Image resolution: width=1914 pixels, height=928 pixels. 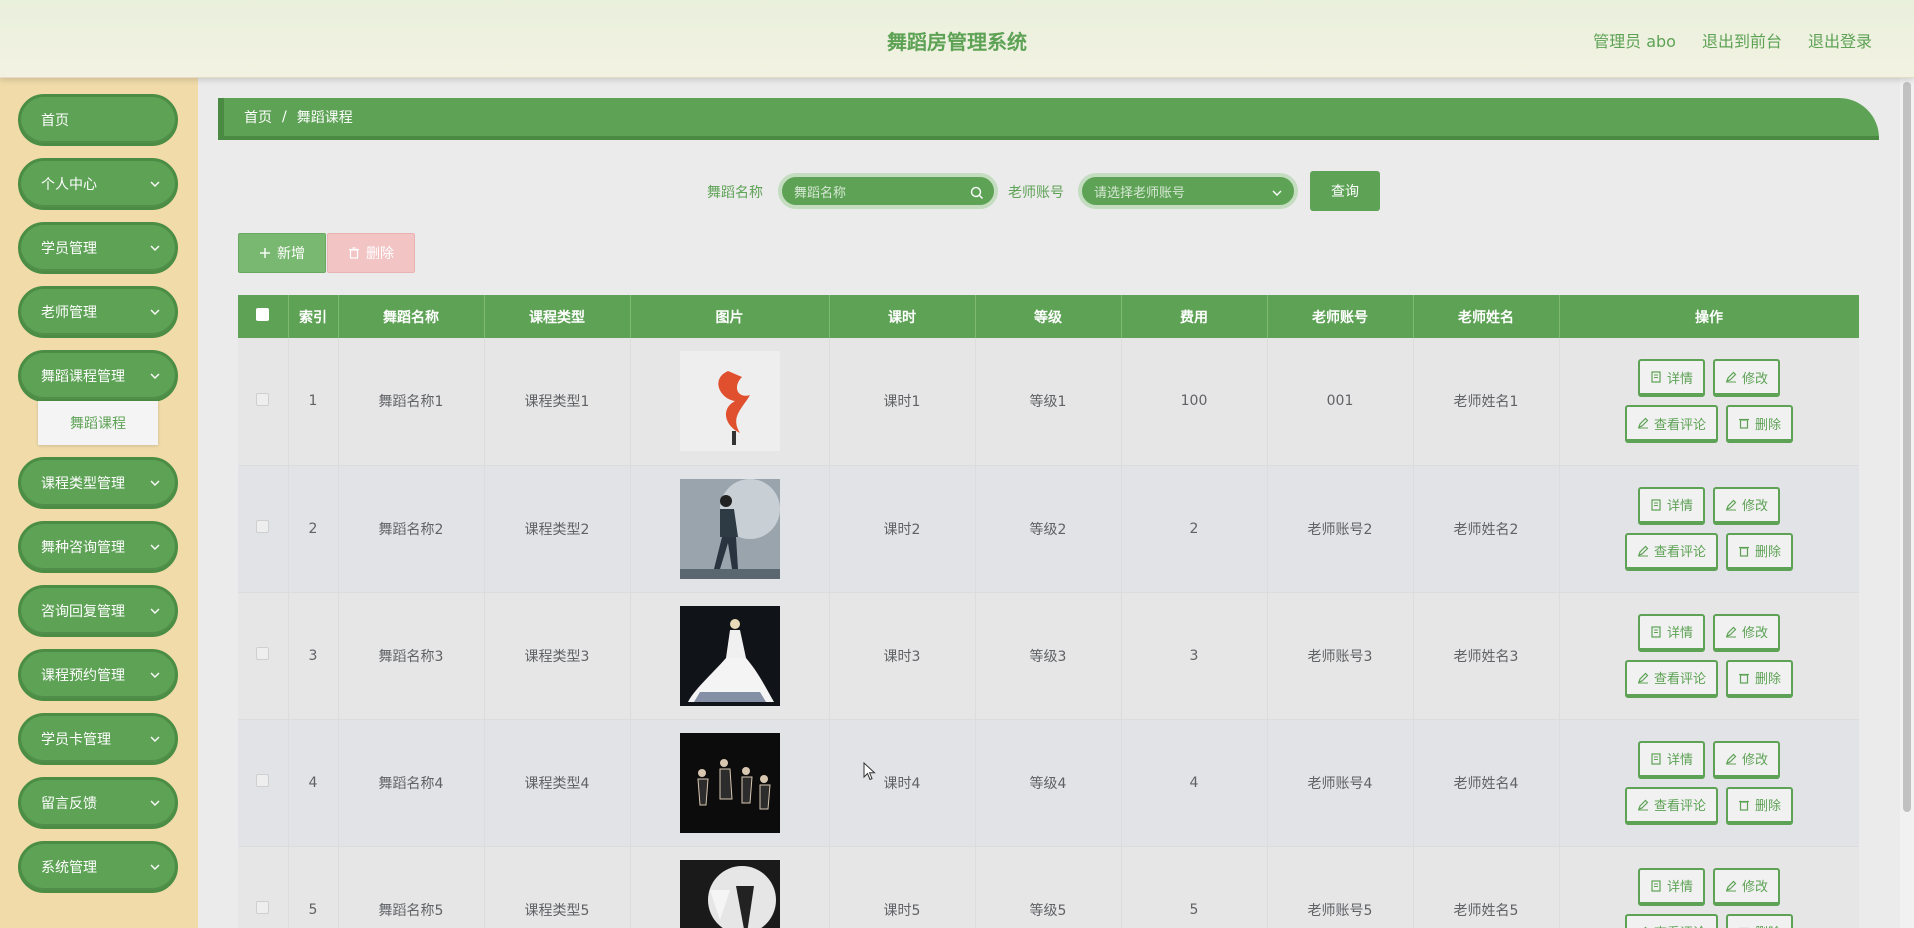 I want to click on breadcrumb-home: 首页, so click(x=258, y=117).